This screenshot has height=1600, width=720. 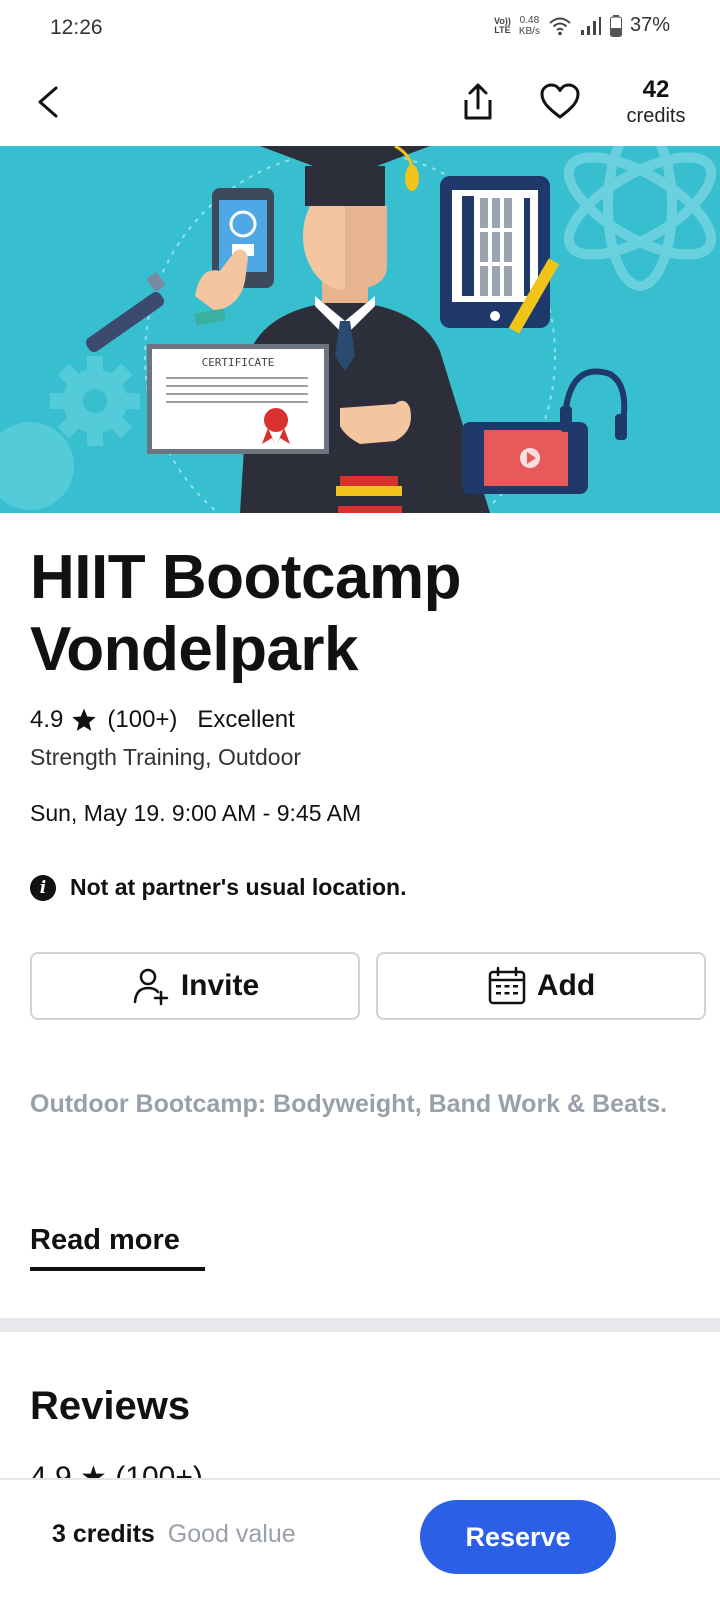 I want to click on status-bar: 12:26 Vo)) LTE 0.48 KB/s 37%, so click(x=360, y=30).